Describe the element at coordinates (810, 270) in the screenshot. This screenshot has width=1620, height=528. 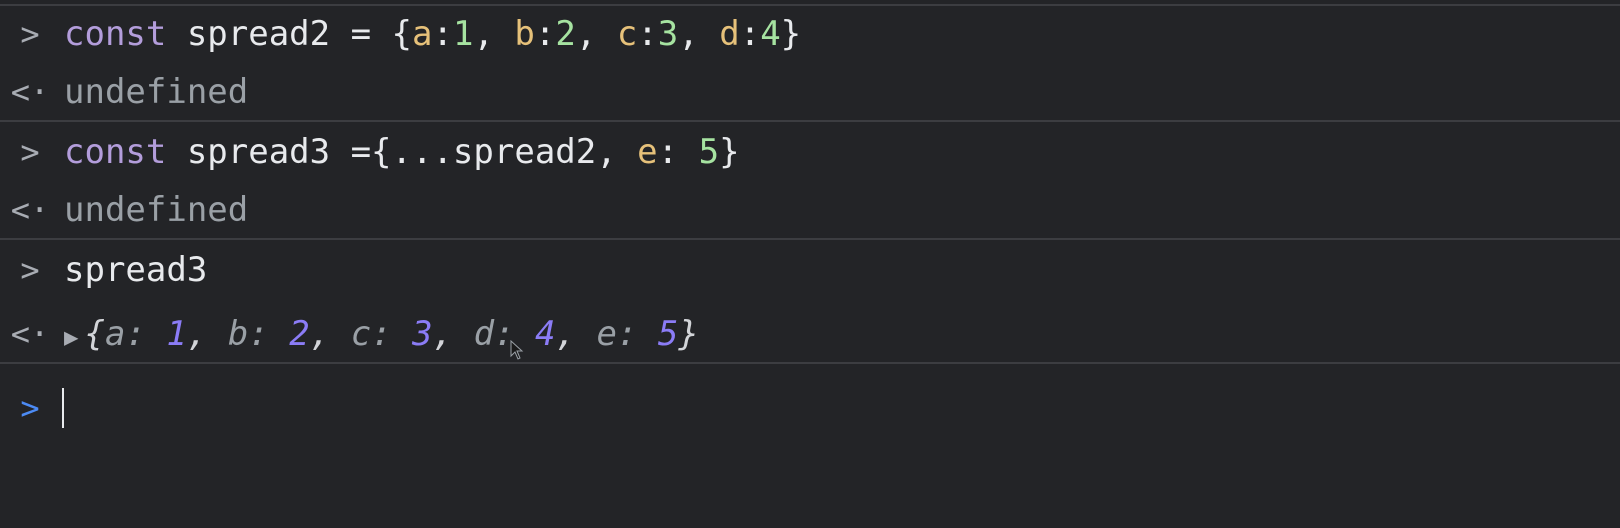
I see `console-input-line: > spread3` at that location.